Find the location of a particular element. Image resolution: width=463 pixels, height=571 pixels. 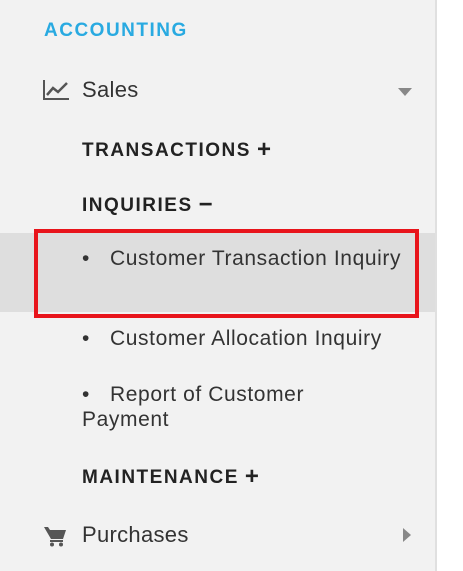

sub-item-text: • Customer Allocation Inquiry is located at coordinates (257, 338).